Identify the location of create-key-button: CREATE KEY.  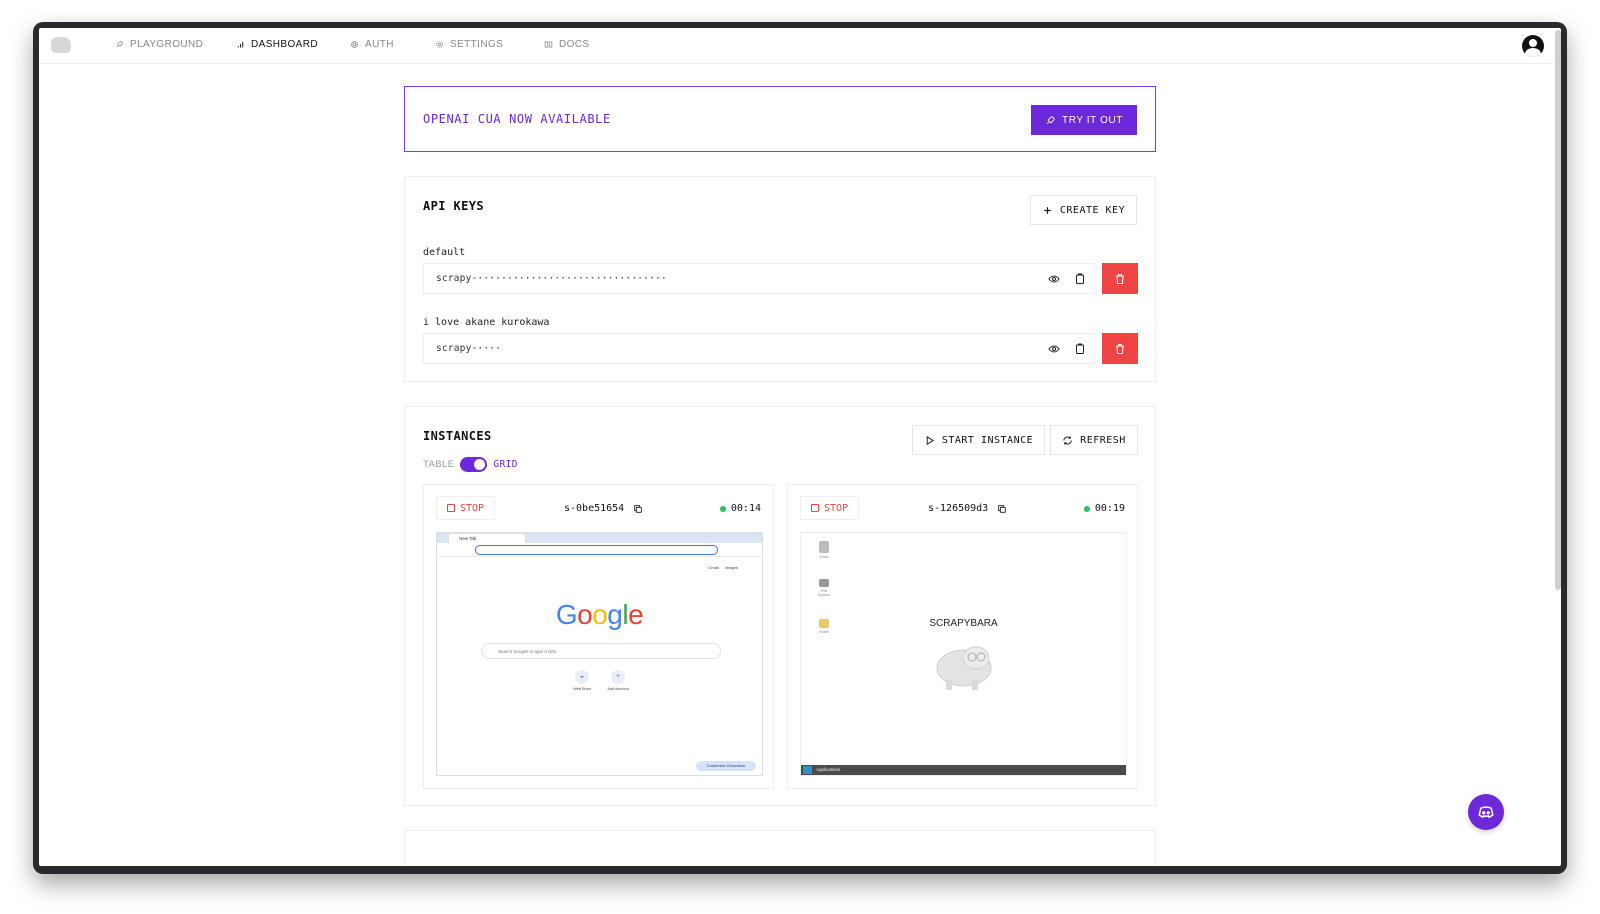
(1083, 210).